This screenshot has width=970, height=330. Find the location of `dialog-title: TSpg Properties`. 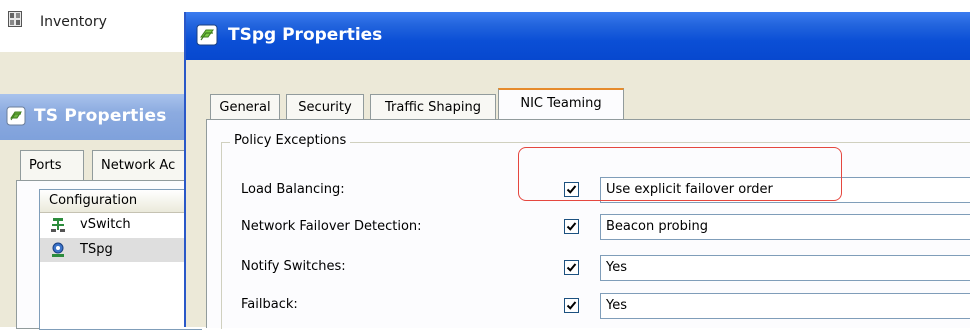

dialog-title: TSpg Properties is located at coordinates (305, 35).